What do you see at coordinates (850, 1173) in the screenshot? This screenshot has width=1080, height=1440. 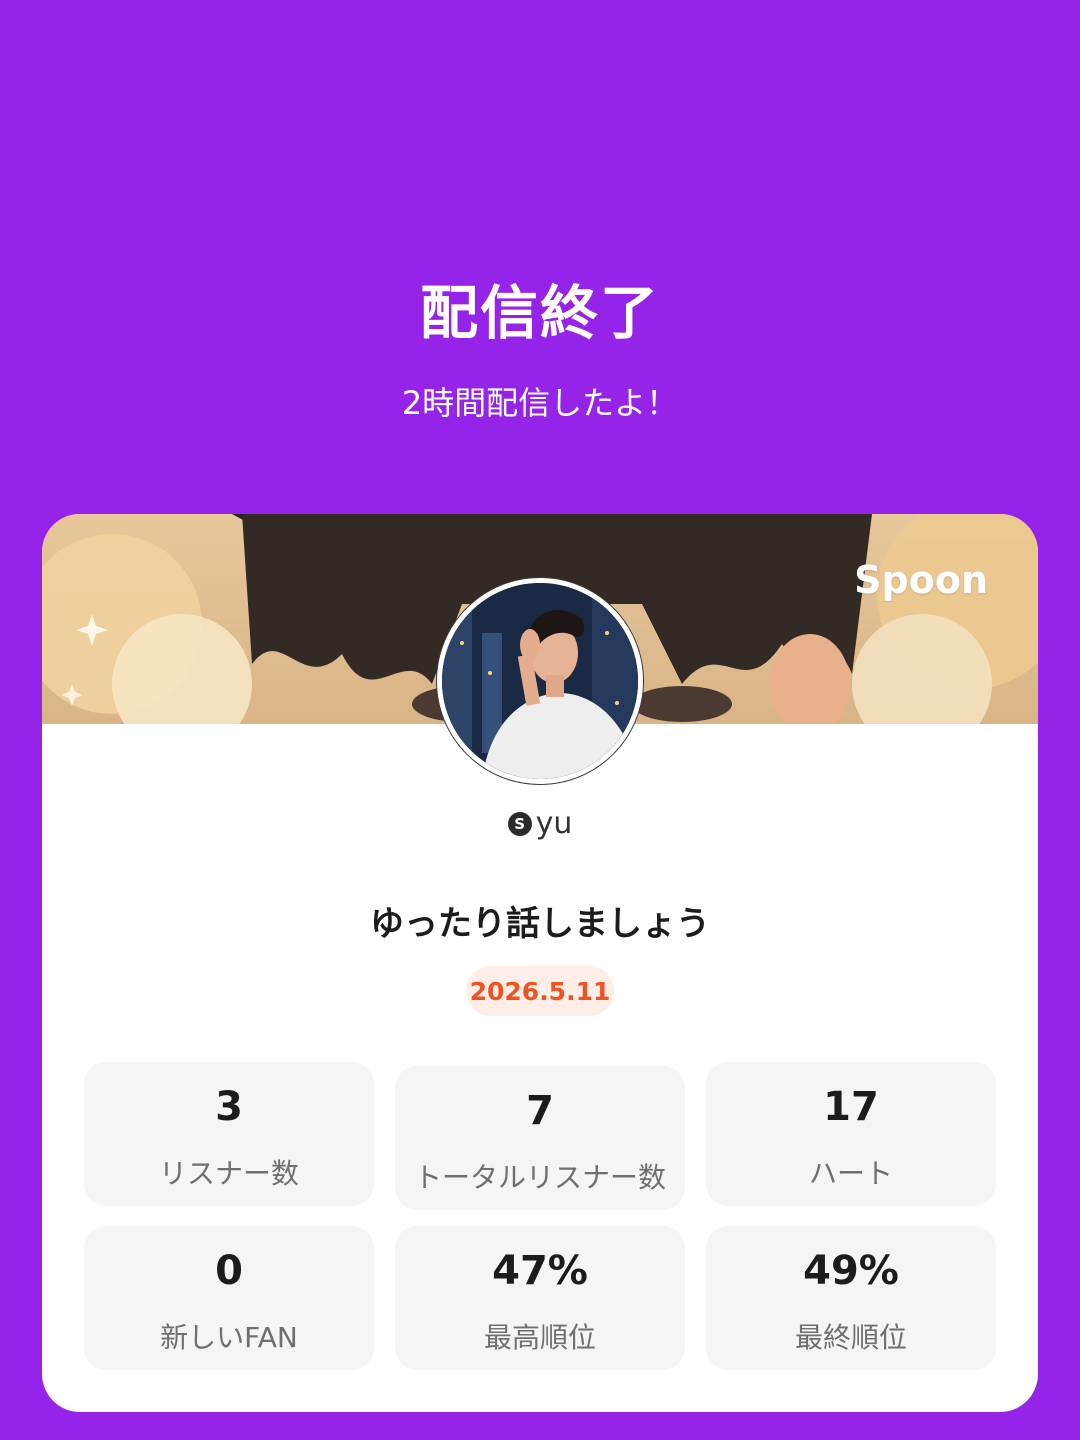 I see `stat-label: ハート` at bounding box center [850, 1173].